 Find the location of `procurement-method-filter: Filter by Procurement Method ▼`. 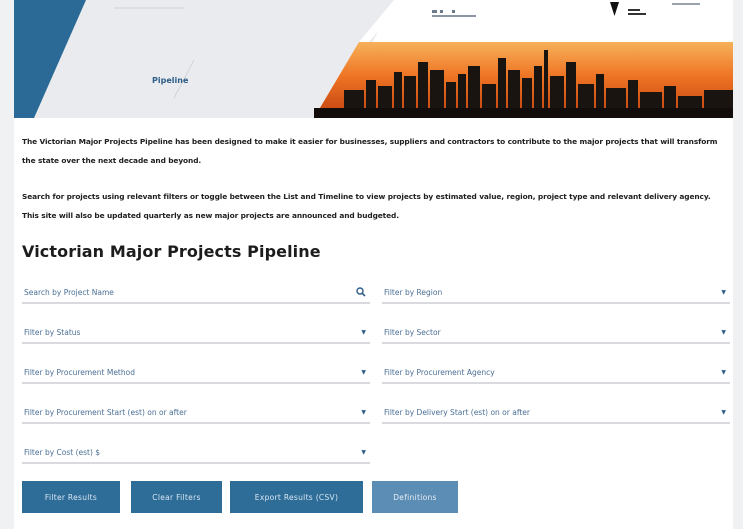

procurement-method-filter: Filter by Procurement Method ▼ is located at coordinates (196, 373).